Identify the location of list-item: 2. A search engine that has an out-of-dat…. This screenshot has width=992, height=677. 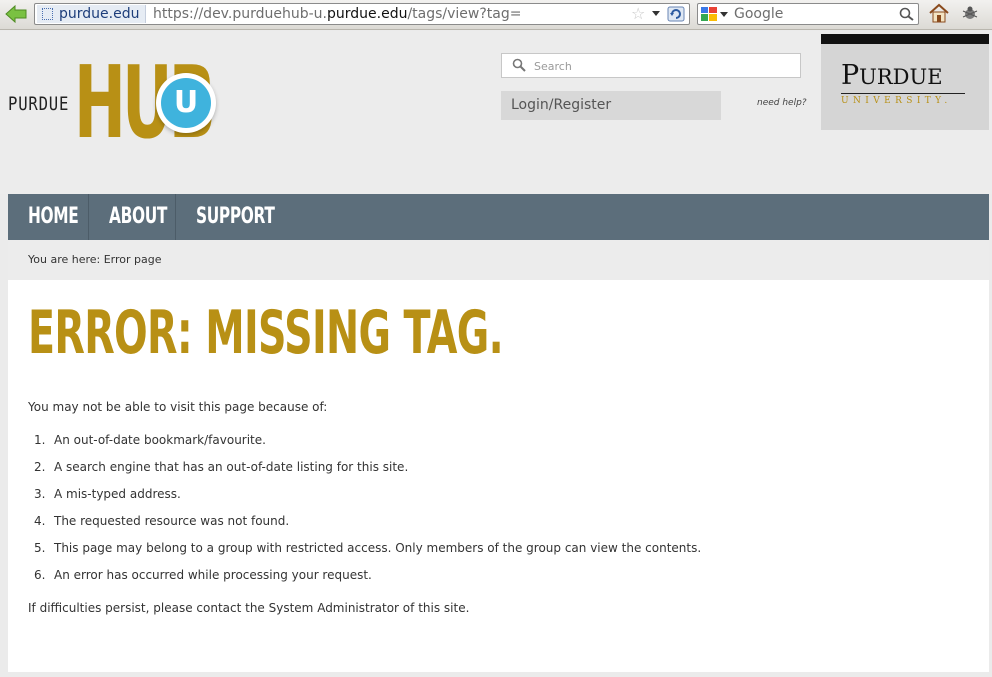
(221, 467).